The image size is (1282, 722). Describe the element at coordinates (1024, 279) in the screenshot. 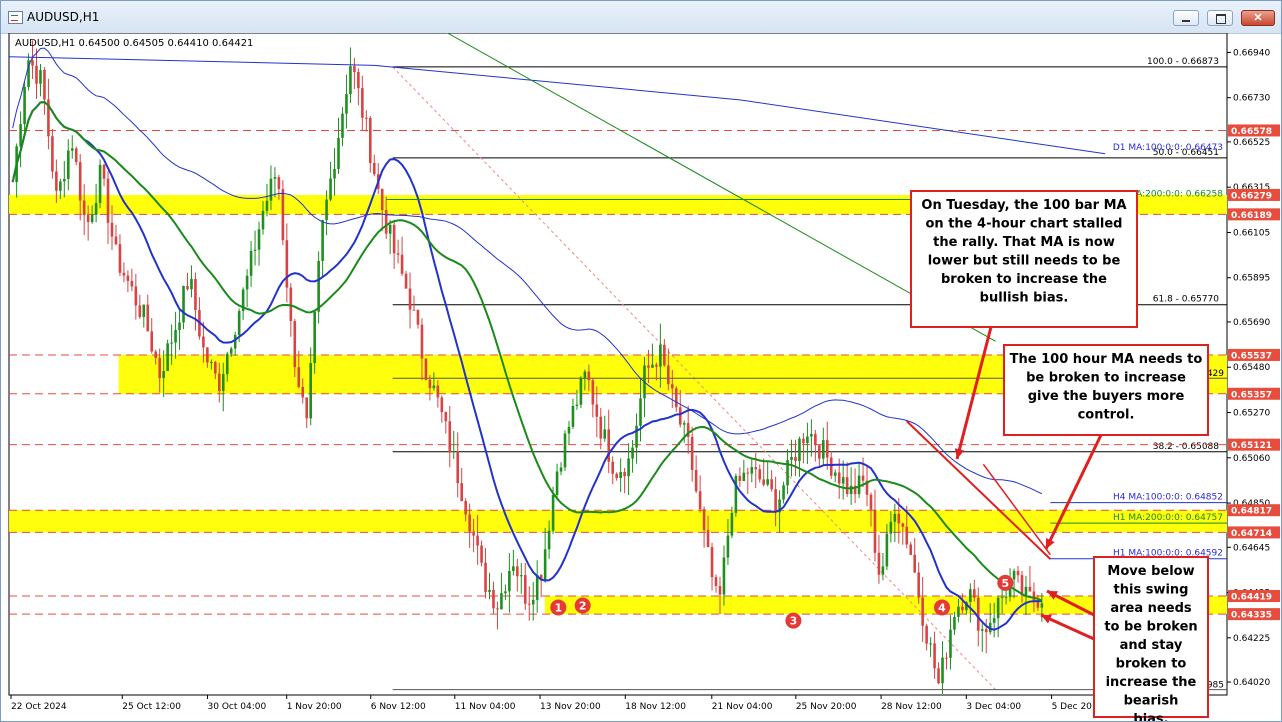

I see `annotation-line: broken to increase the` at that location.